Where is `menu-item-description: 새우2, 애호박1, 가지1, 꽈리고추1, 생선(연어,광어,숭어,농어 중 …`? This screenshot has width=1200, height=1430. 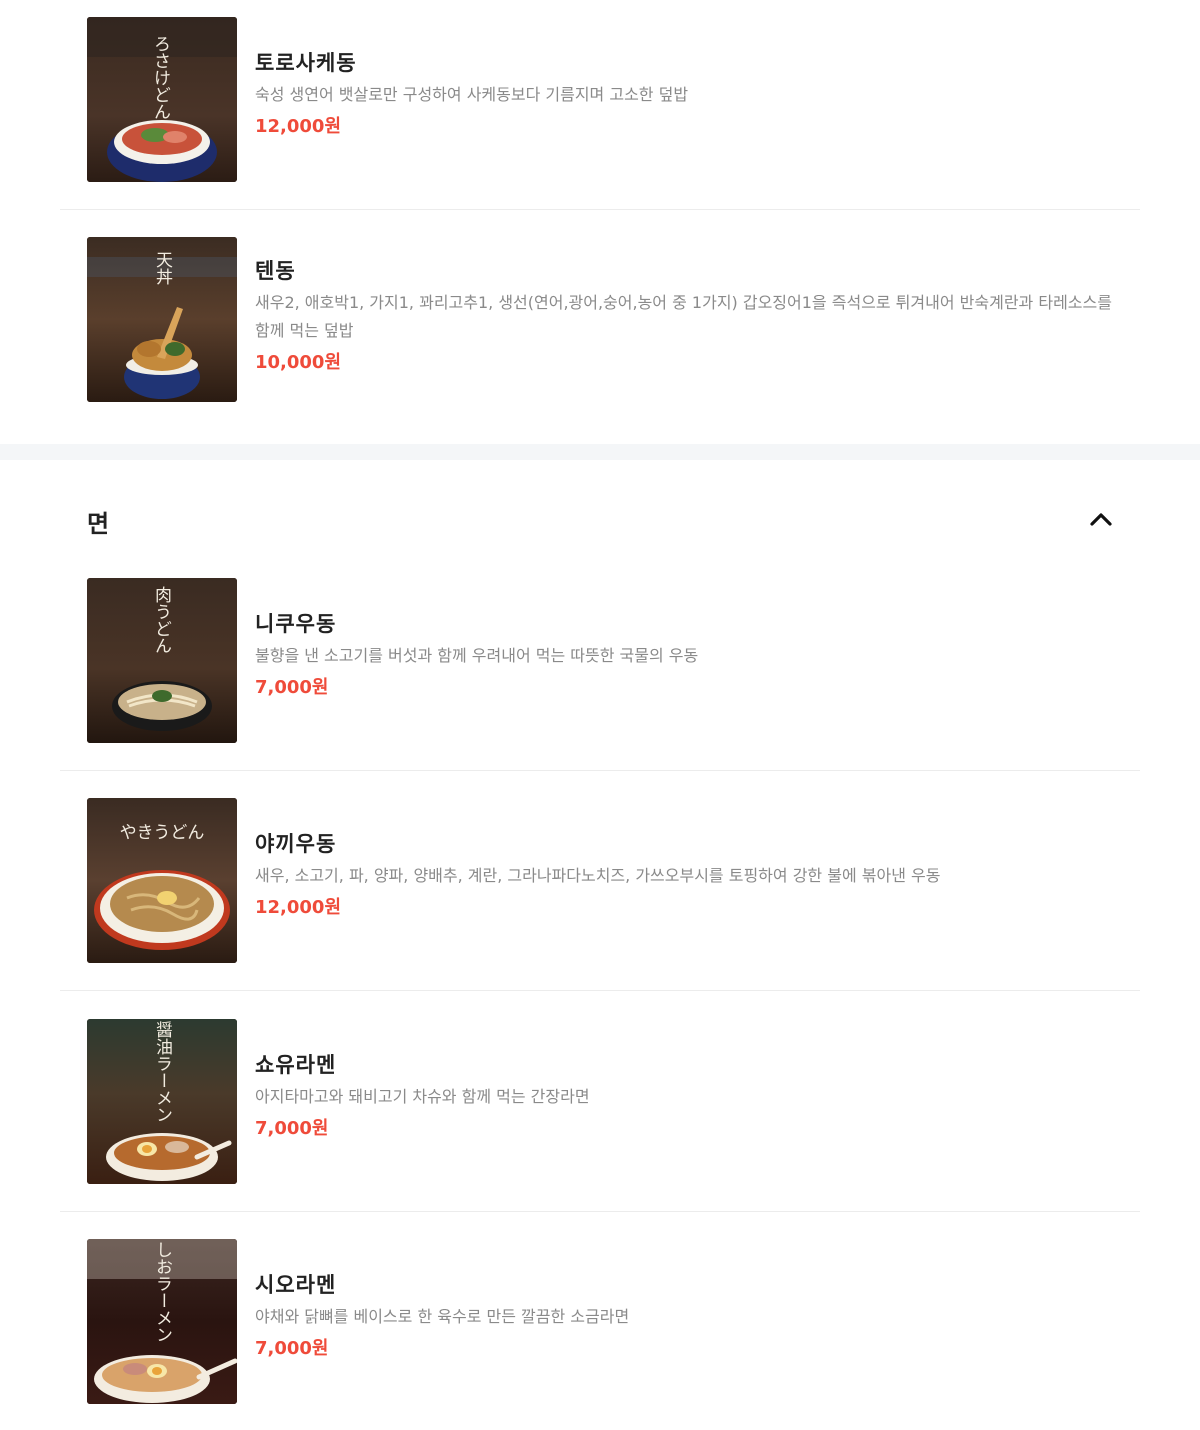
menu-item-description: 새우2, 애호박1, 가지1, 꽈리고추1, 생선(연어,광어,숭어,농어 중 … is located at coordinates (683, 316).